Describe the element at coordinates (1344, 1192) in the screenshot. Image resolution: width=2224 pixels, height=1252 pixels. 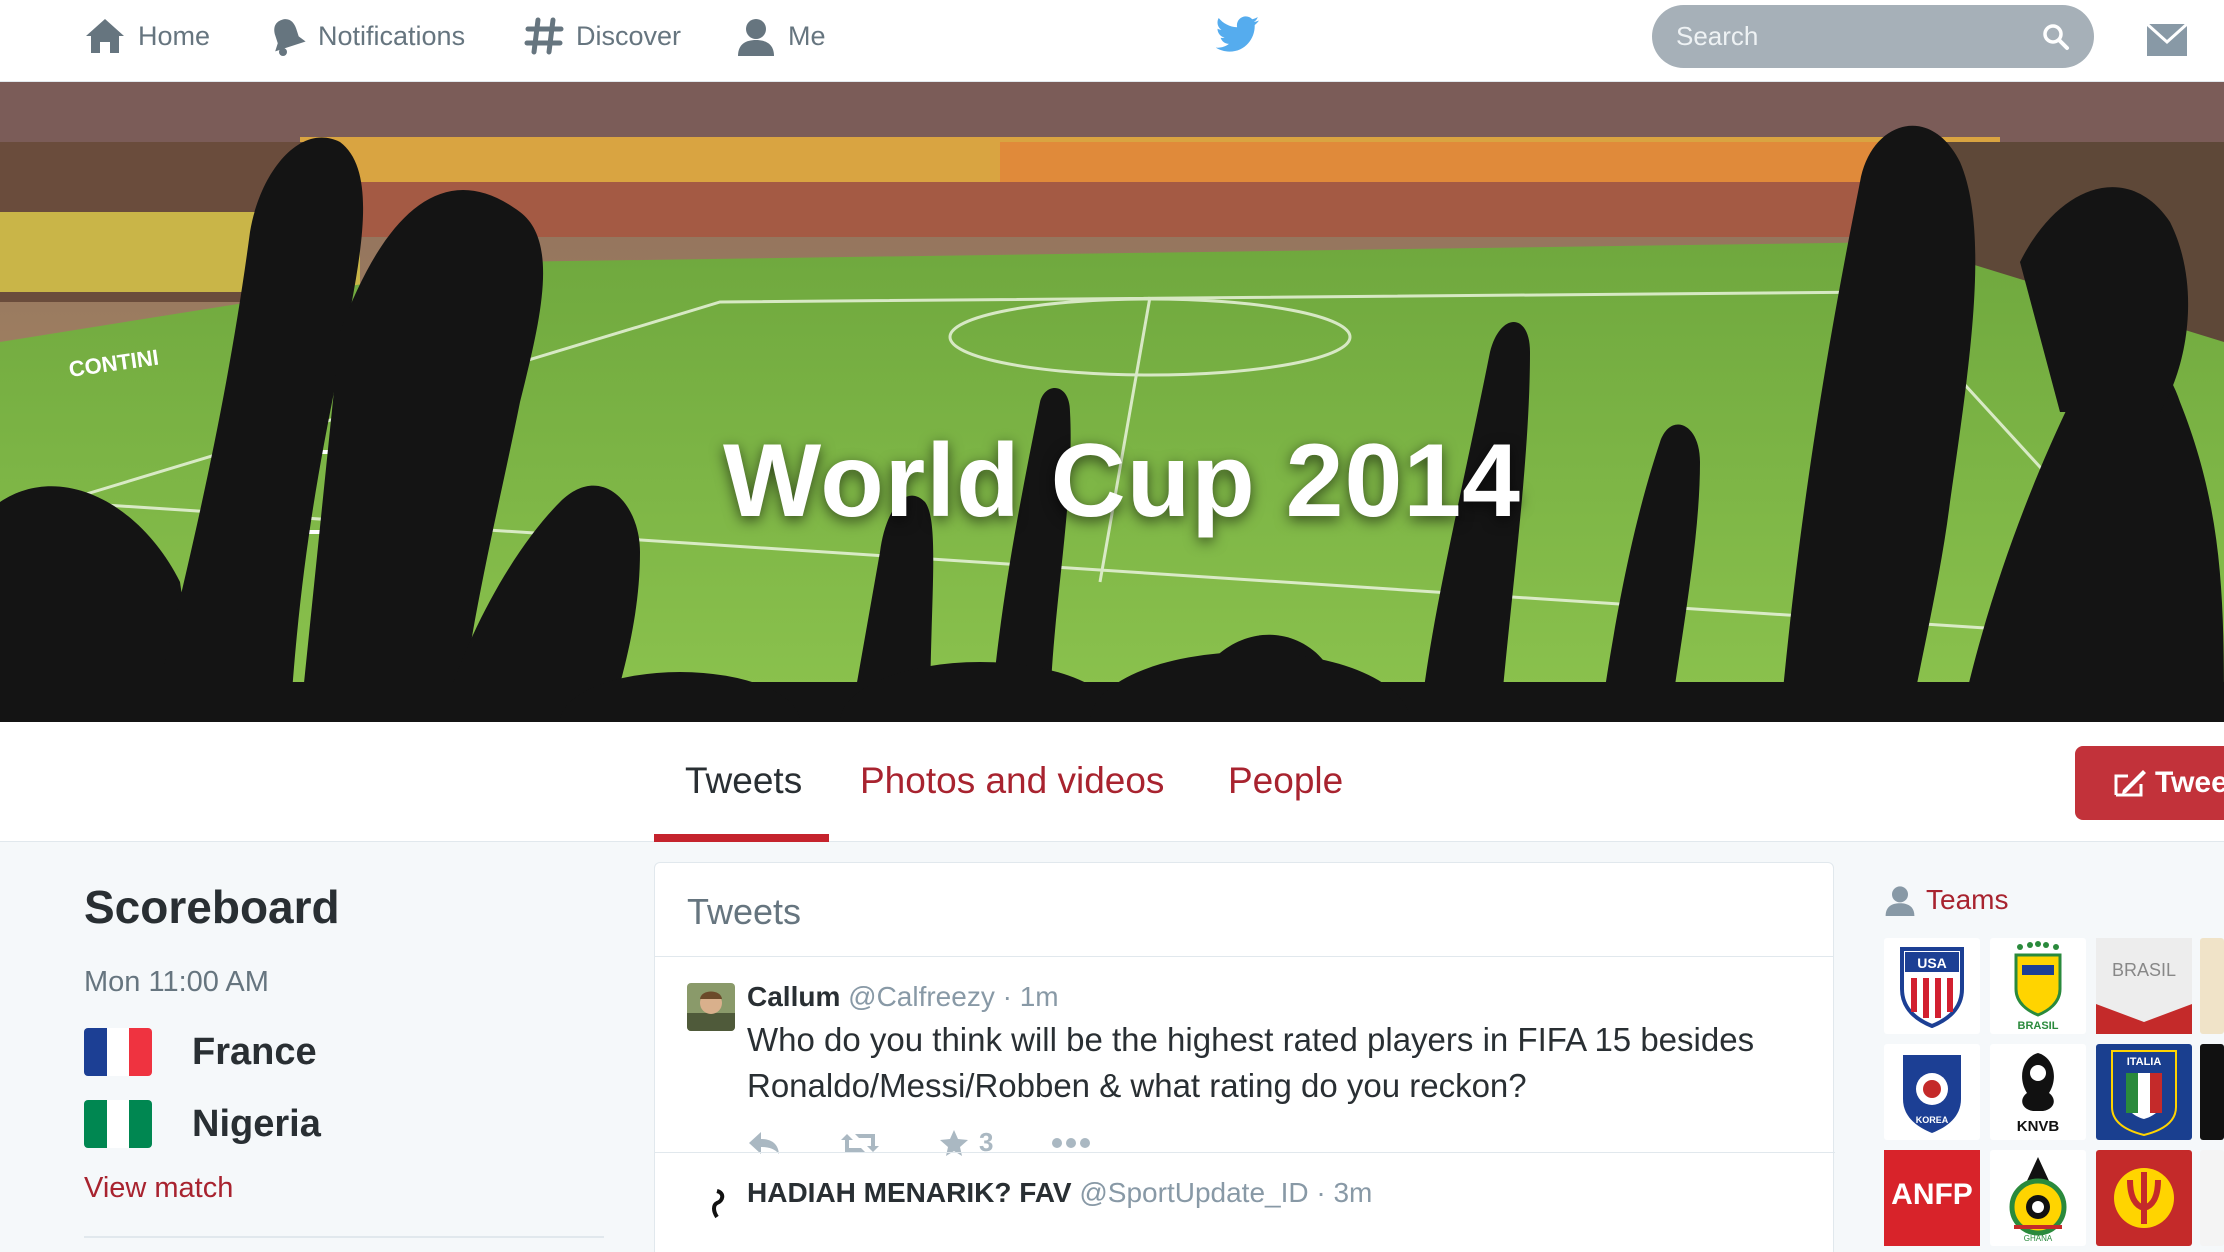
I see `tweet-timestamp: · 3m` at that location.